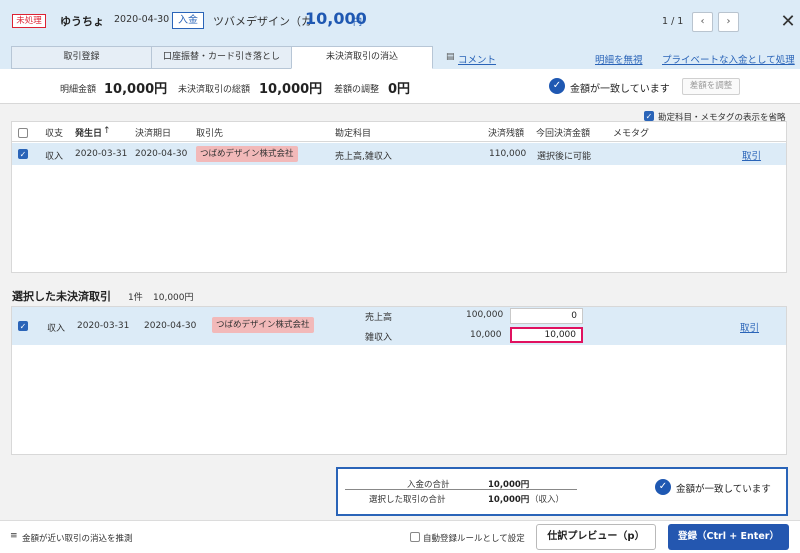 The image size is (800, 553). Describe the element at coordinates (78, 90) in the screenshot. I see `statement-amount-label: 明細金額` at that location.